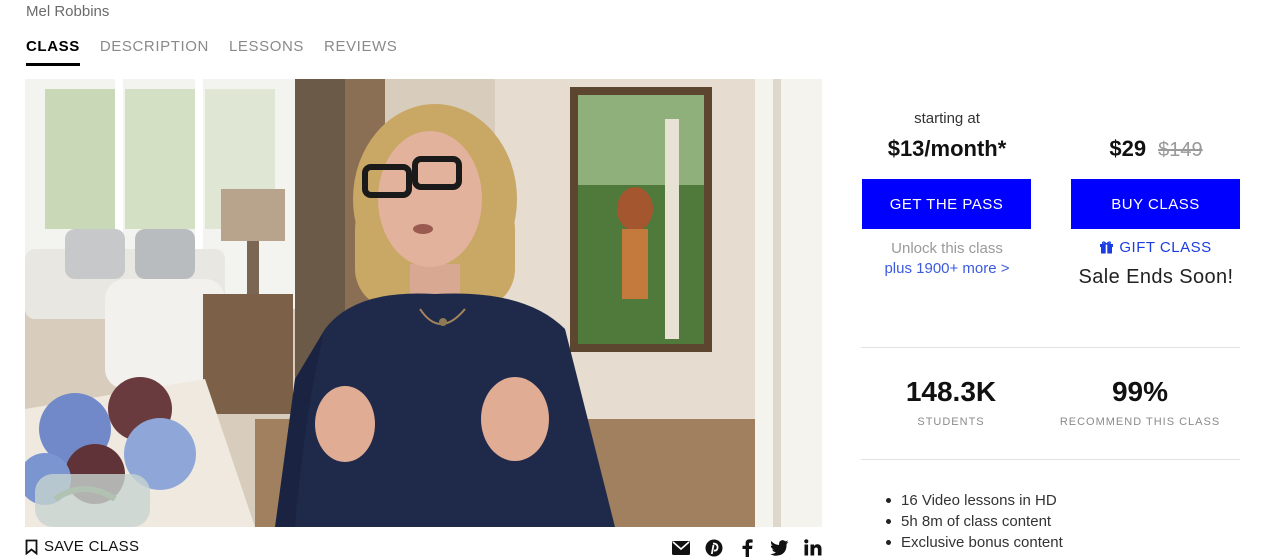 This screenshot has width=1273, height=558. I want to click on tab-class: CLASS, so click(53, 52).